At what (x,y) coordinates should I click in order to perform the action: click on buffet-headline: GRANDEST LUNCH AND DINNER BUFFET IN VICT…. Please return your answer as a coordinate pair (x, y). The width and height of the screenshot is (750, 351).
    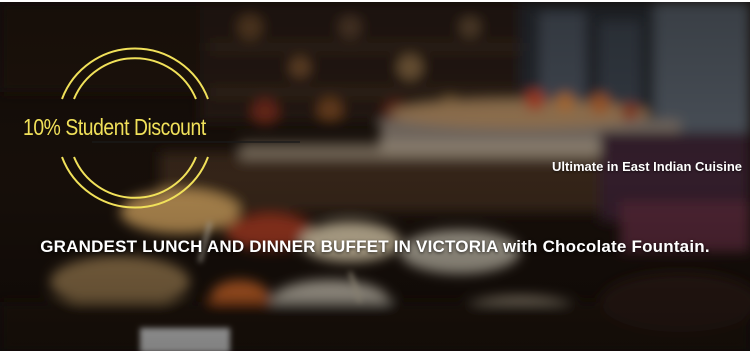
    Looking at the image, I should click on (375, 246).